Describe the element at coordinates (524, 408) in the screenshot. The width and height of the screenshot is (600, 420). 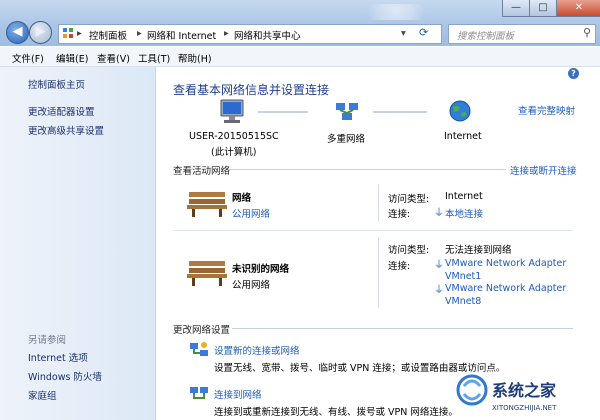
I see `svg-text: XITONGZHIJIA.NET` at that location.